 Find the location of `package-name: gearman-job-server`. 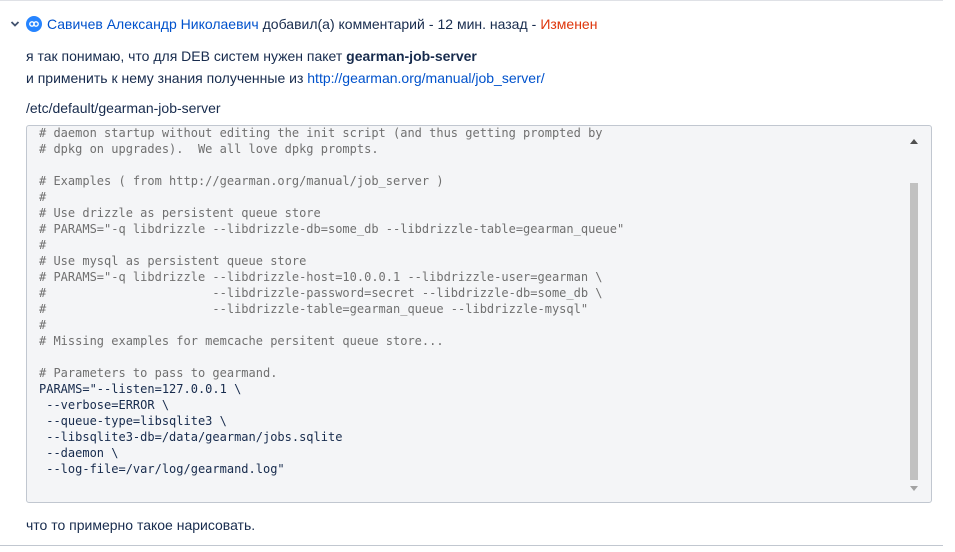

package-name: gearman-job-server is located at coordinates (411, 56).